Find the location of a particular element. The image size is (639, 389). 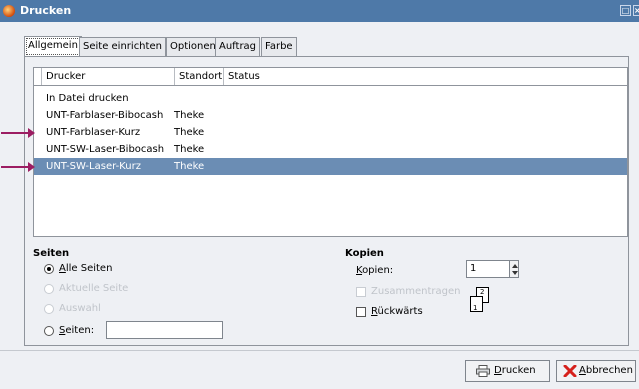

column-header-status: Status is located at coordinates (425, 76).